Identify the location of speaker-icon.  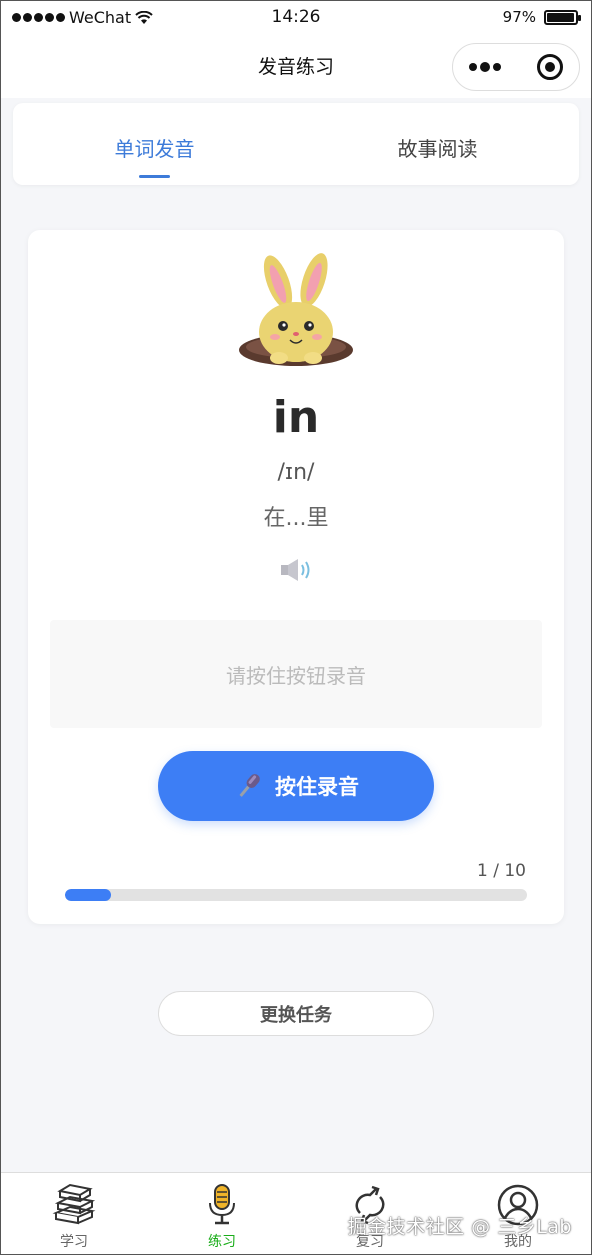
(296, 570).